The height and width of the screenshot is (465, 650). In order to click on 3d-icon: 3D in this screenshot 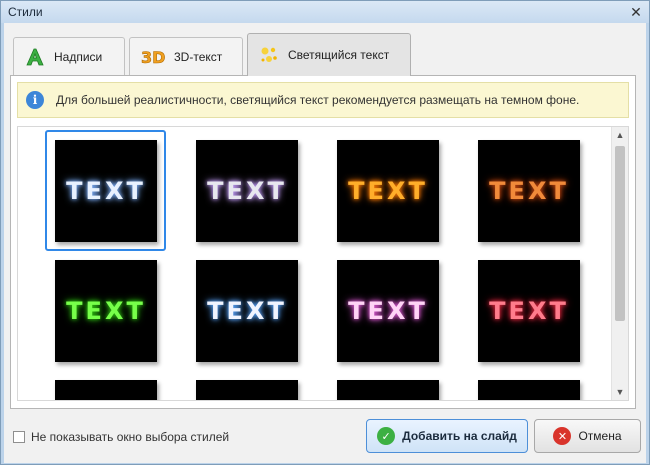, I will do `click(153, 57)`.